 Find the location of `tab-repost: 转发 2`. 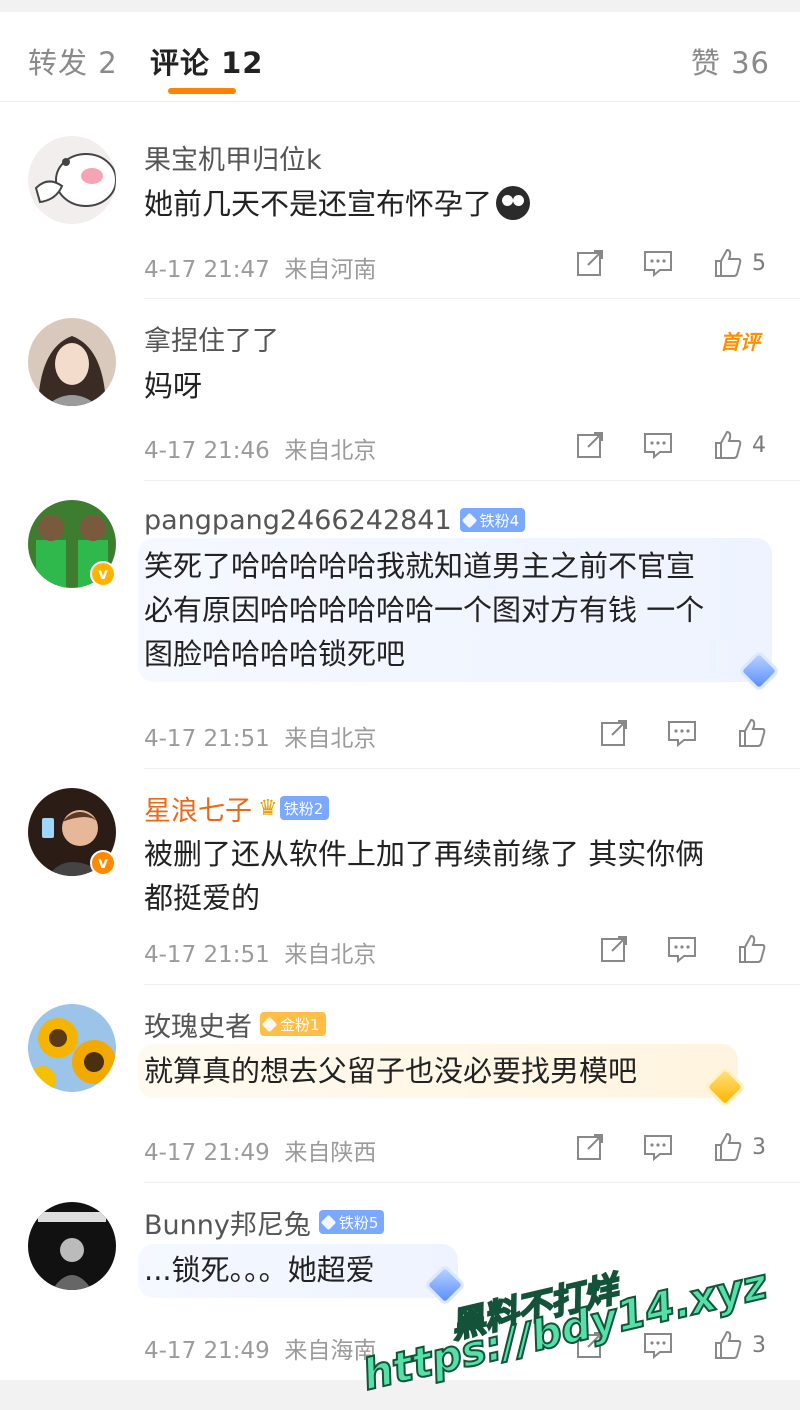

tab-repost: 转发 2 is located at coordinates (73, 61).